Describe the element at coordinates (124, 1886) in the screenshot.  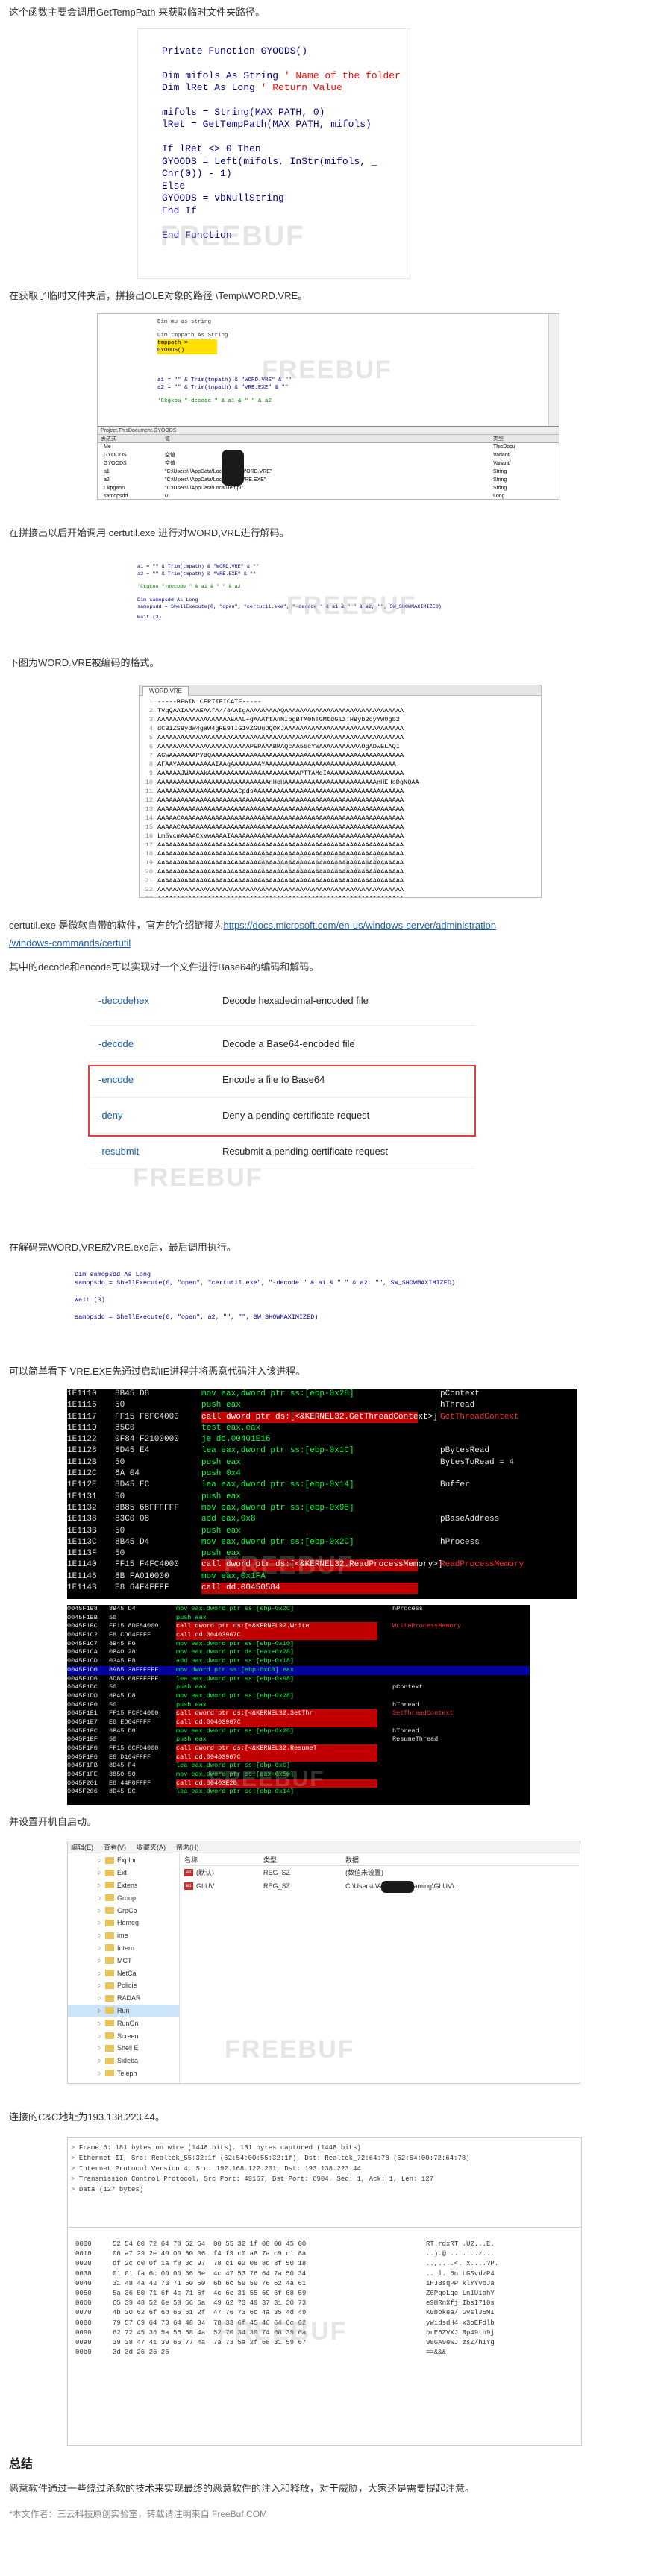
I see `reg-tree-item: ▷ Extens` at that location.